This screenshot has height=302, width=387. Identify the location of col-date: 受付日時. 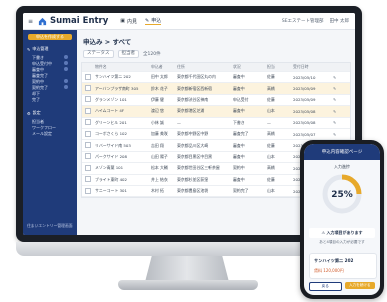
(313, 67).